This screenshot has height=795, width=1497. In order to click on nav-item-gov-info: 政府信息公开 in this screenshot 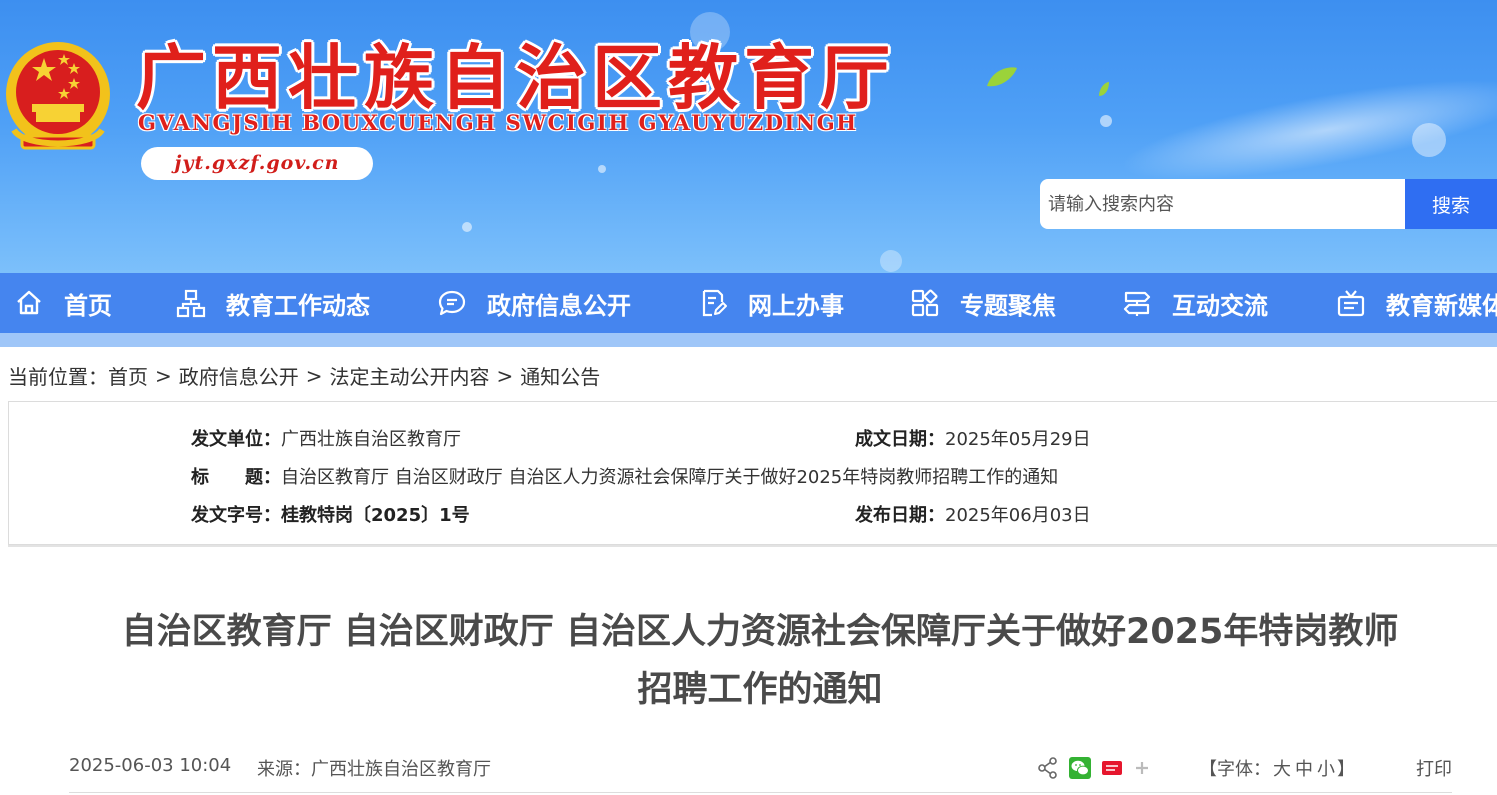, I will do `click(534, 303)`.